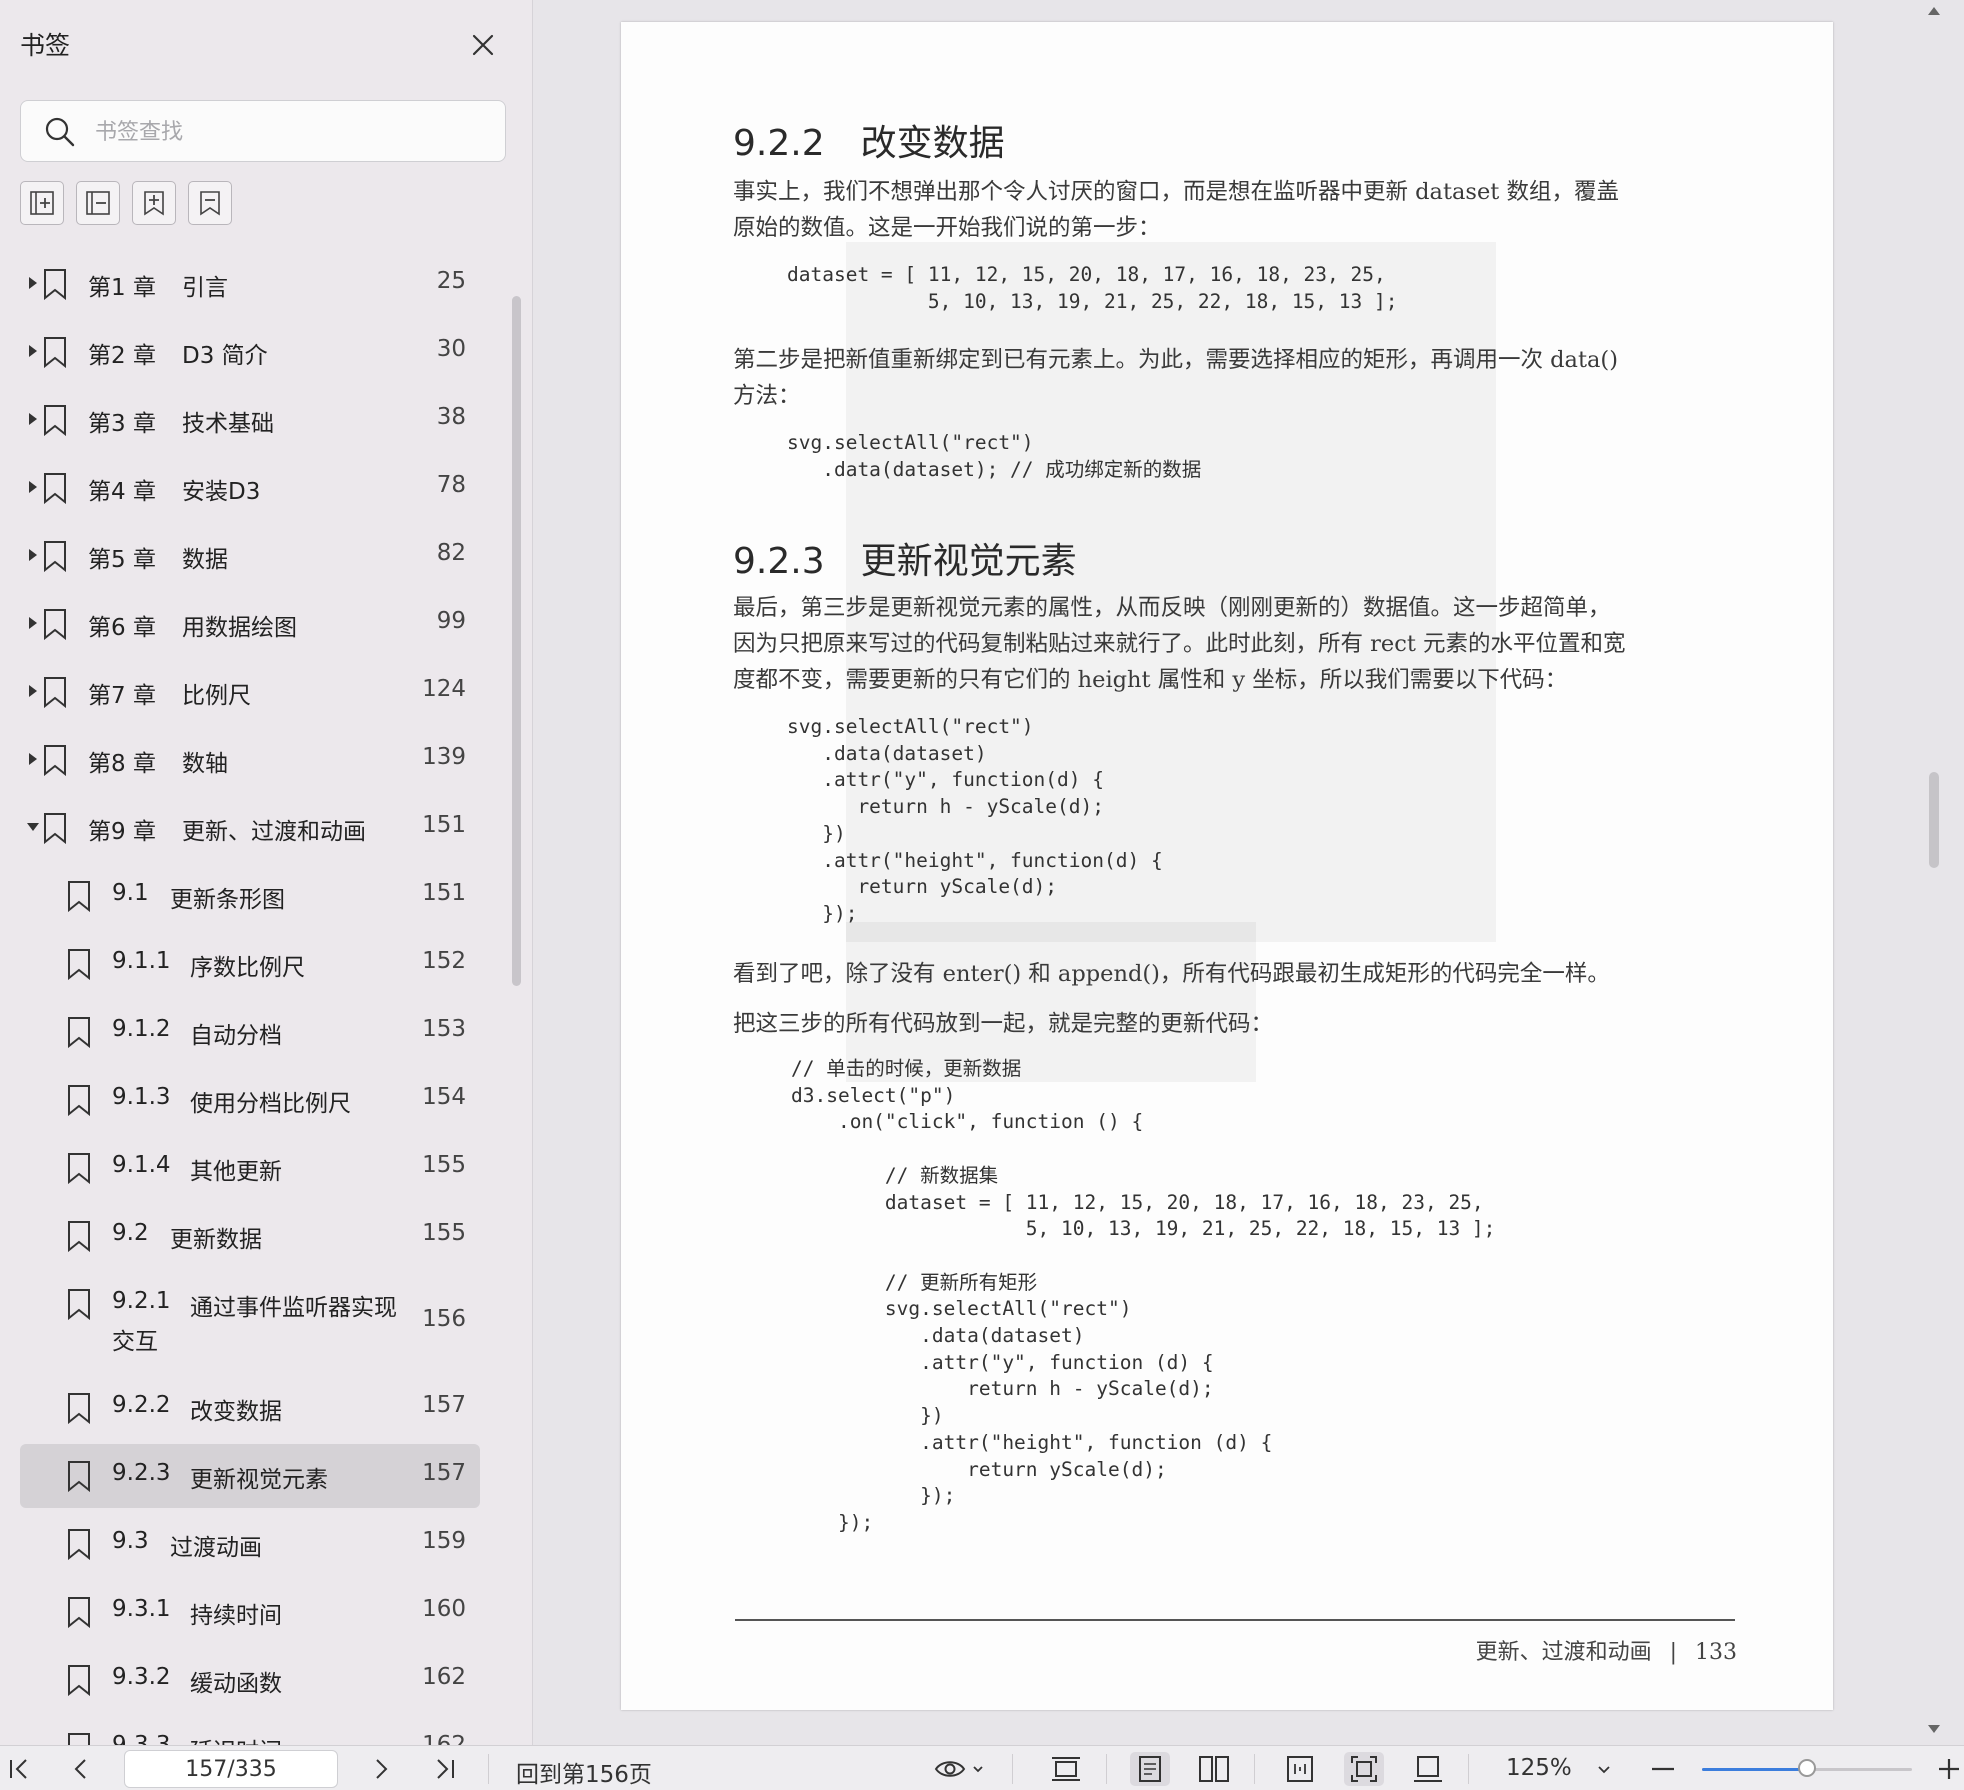 Image resolution: width=1964 pixels, height=1790 pixels. Describe the element at coordinates (231, 1769) in the screenshot. I see `page-number-input` at that location.